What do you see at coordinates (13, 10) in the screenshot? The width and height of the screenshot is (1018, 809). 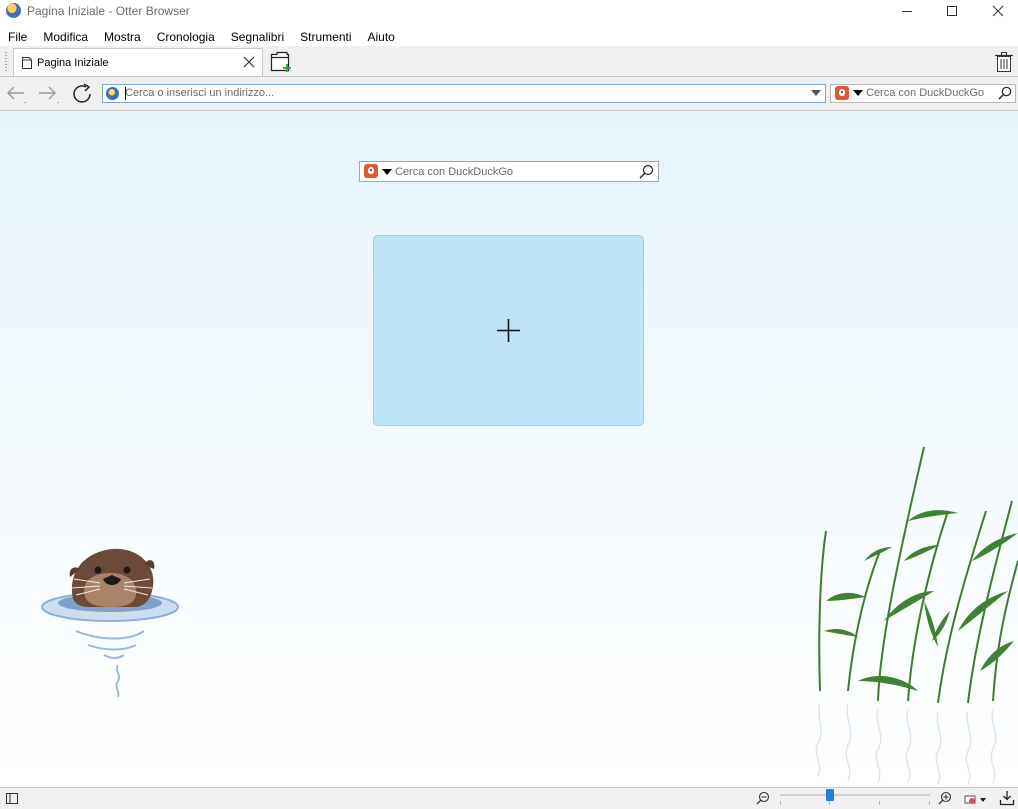 I see `app-icon` at bounding box center [13, 10].